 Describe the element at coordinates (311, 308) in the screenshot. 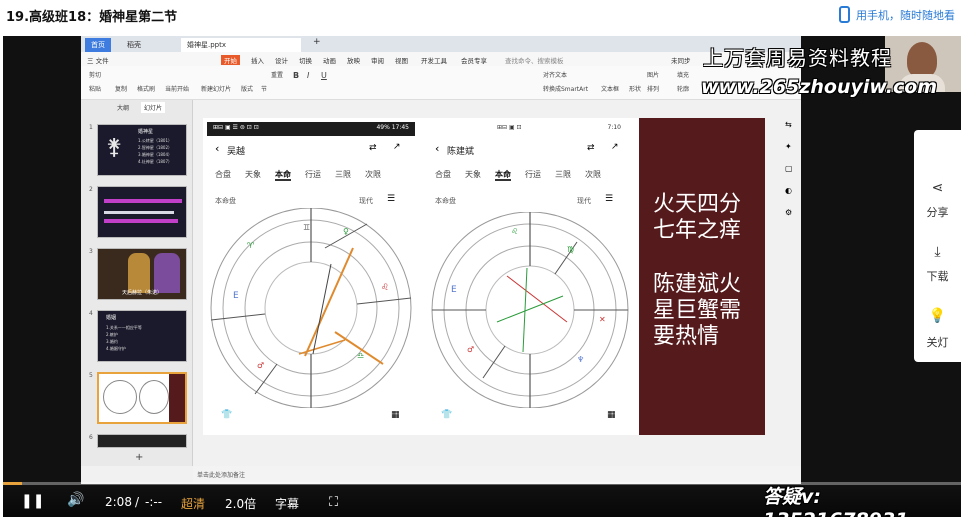

I see `natal-chart-wheel: E ♌ ♊ ♀ ♈ ♂ ♎` at that location.